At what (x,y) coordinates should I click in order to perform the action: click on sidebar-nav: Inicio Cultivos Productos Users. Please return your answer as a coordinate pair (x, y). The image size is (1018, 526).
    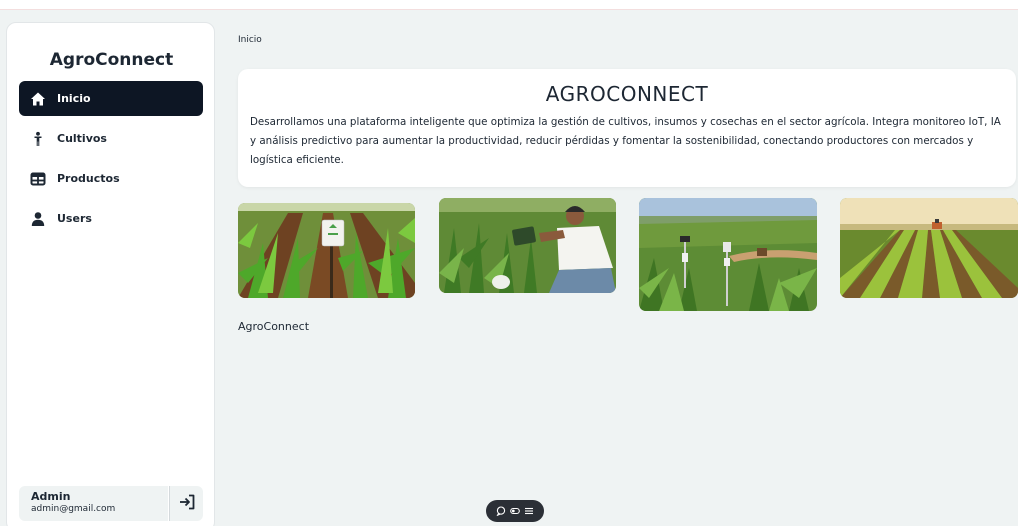
    Looking at the image, I should click on (111, 161).